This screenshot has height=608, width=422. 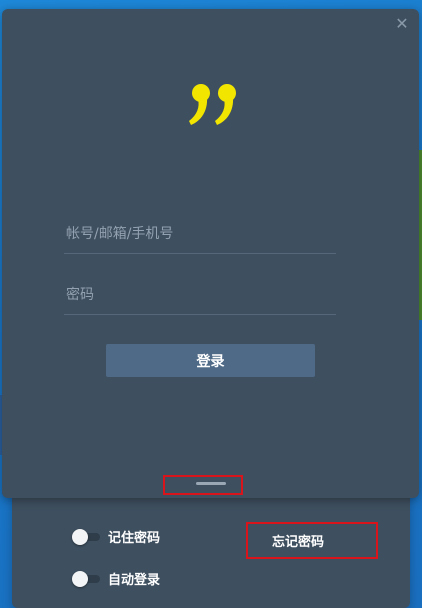 I want to click on account-input, so click(x=200, y=233).